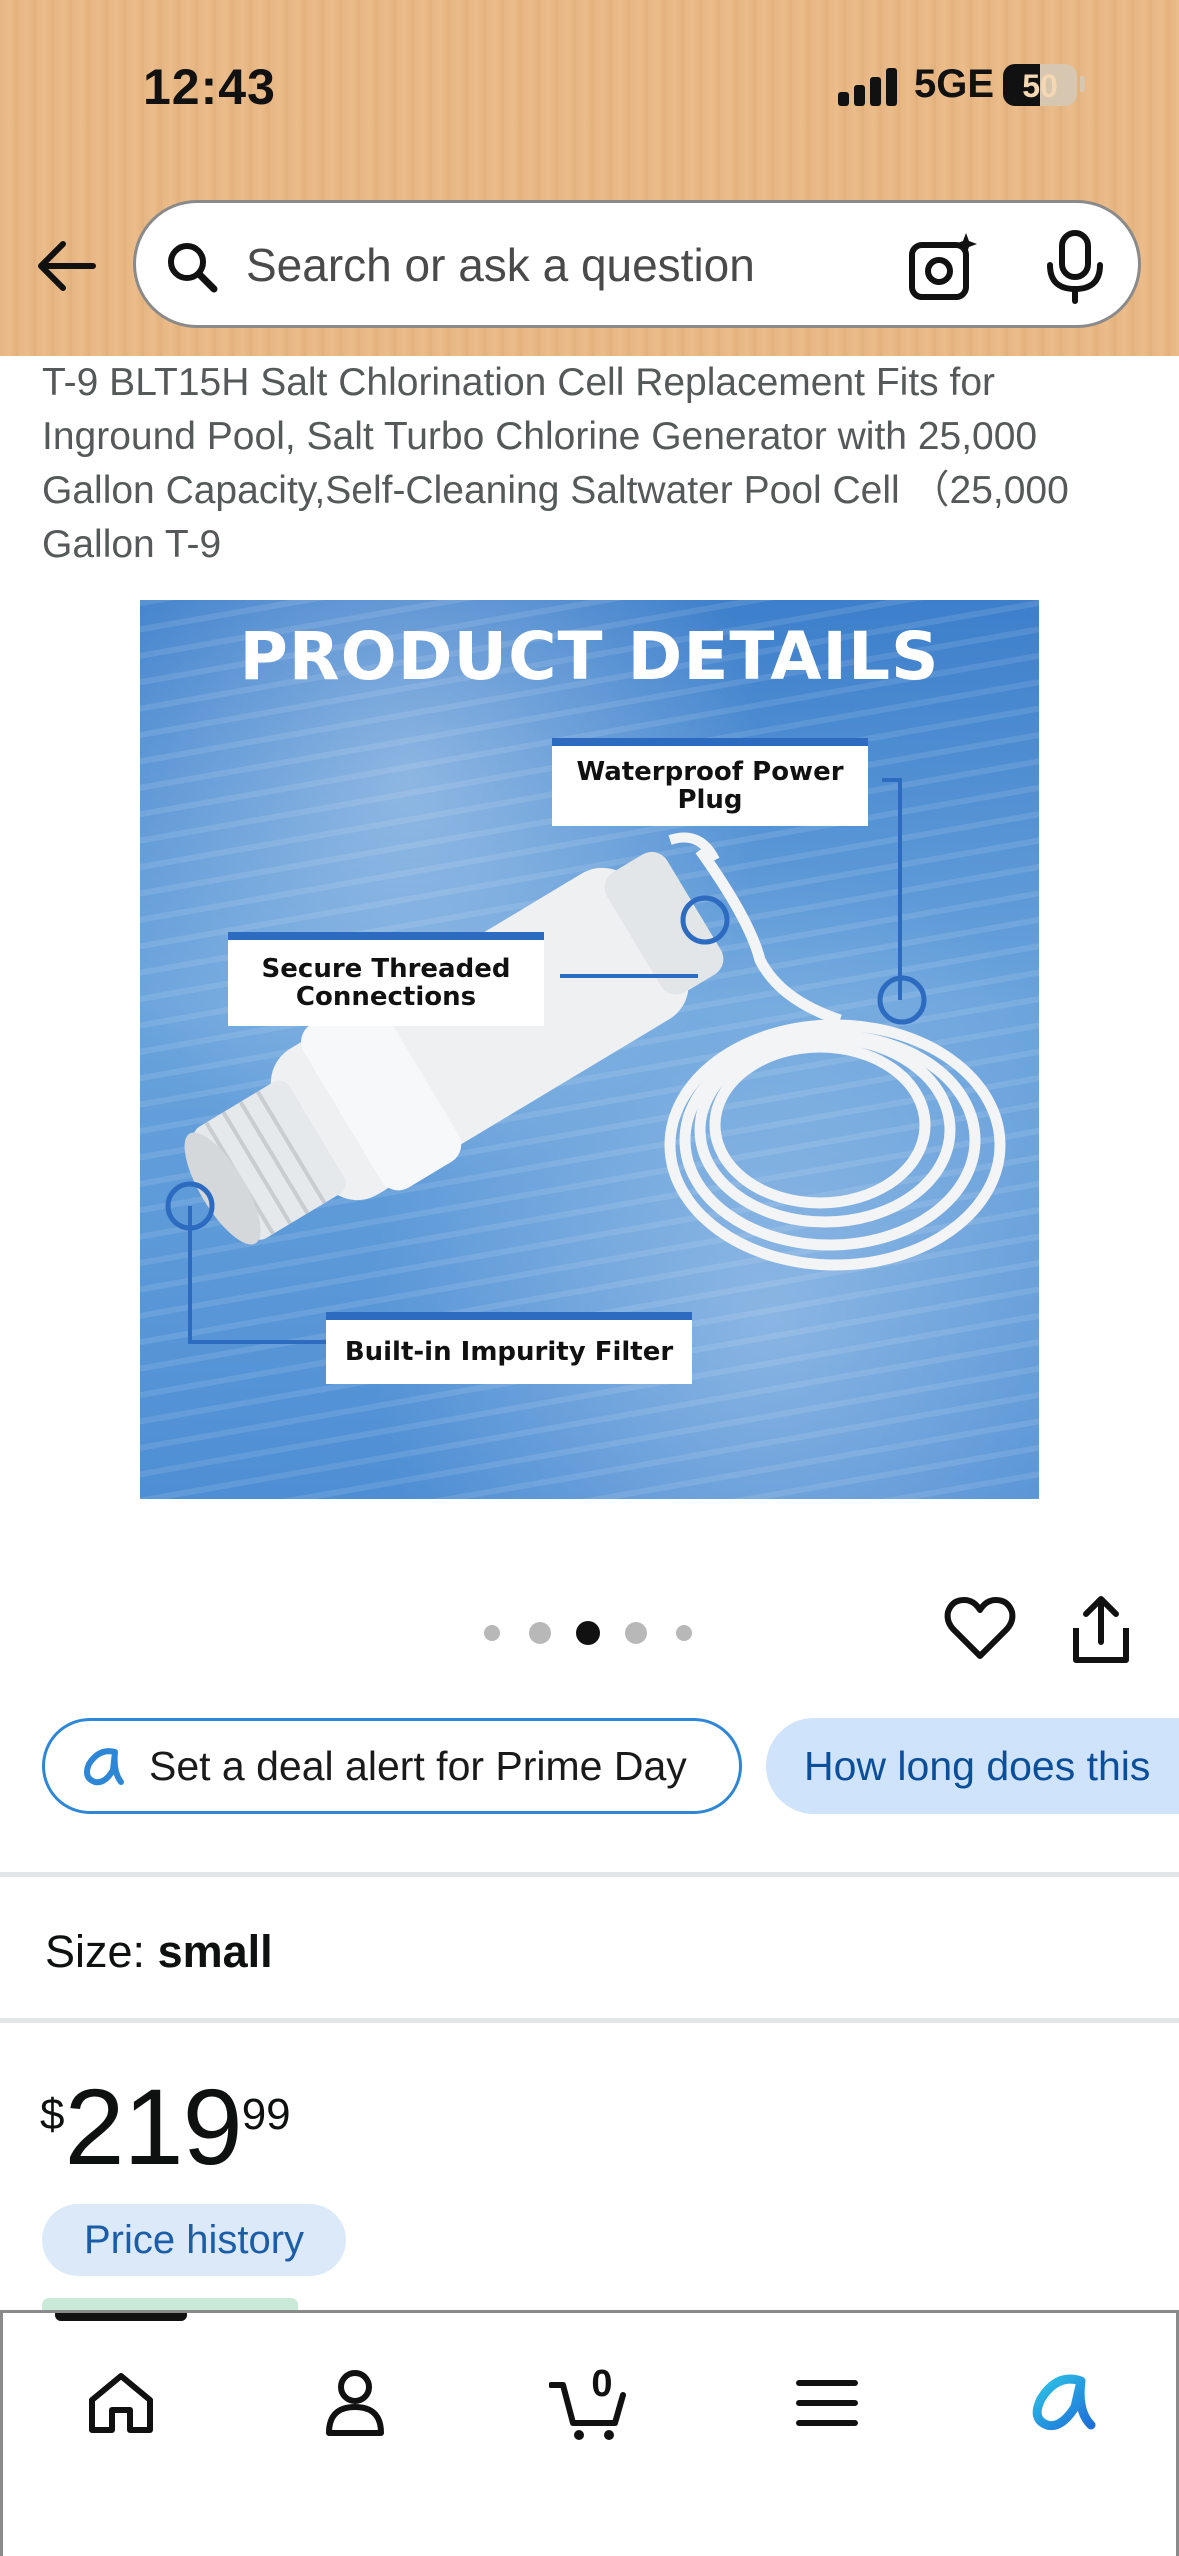 The image size is (1179, 2556). I want to click on share-icon, so click(1101, 1630).